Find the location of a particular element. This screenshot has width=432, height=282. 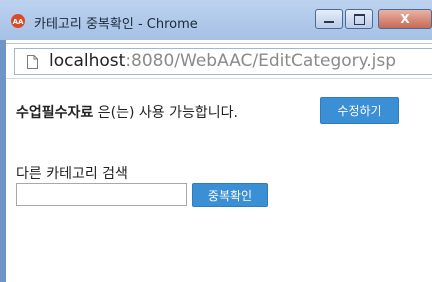

minimize-button is located at coordinates (329, 19).